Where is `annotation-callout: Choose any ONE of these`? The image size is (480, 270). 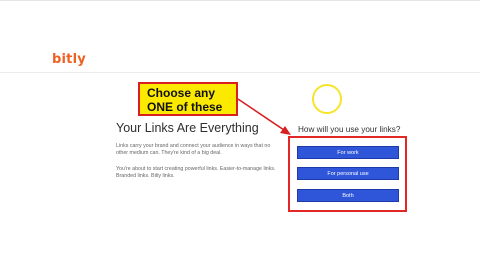
annotation-callout: Choose any ONE of these is located at coordinates (188, 99).